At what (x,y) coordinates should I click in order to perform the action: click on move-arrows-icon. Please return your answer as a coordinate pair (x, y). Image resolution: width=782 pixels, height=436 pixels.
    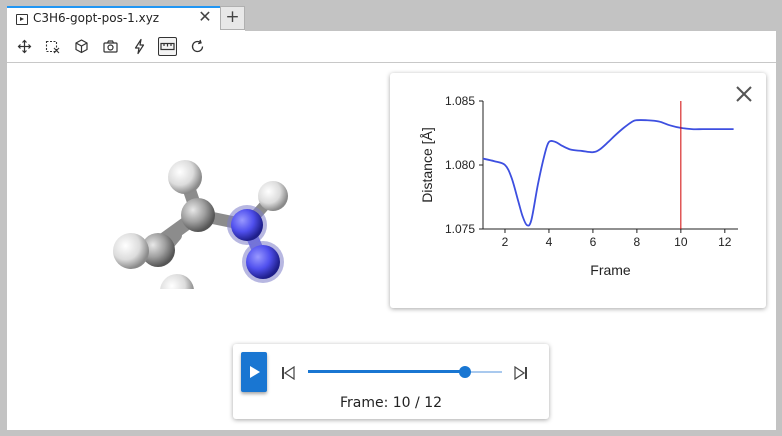
    Looking at the image, I should click on (24, 46).